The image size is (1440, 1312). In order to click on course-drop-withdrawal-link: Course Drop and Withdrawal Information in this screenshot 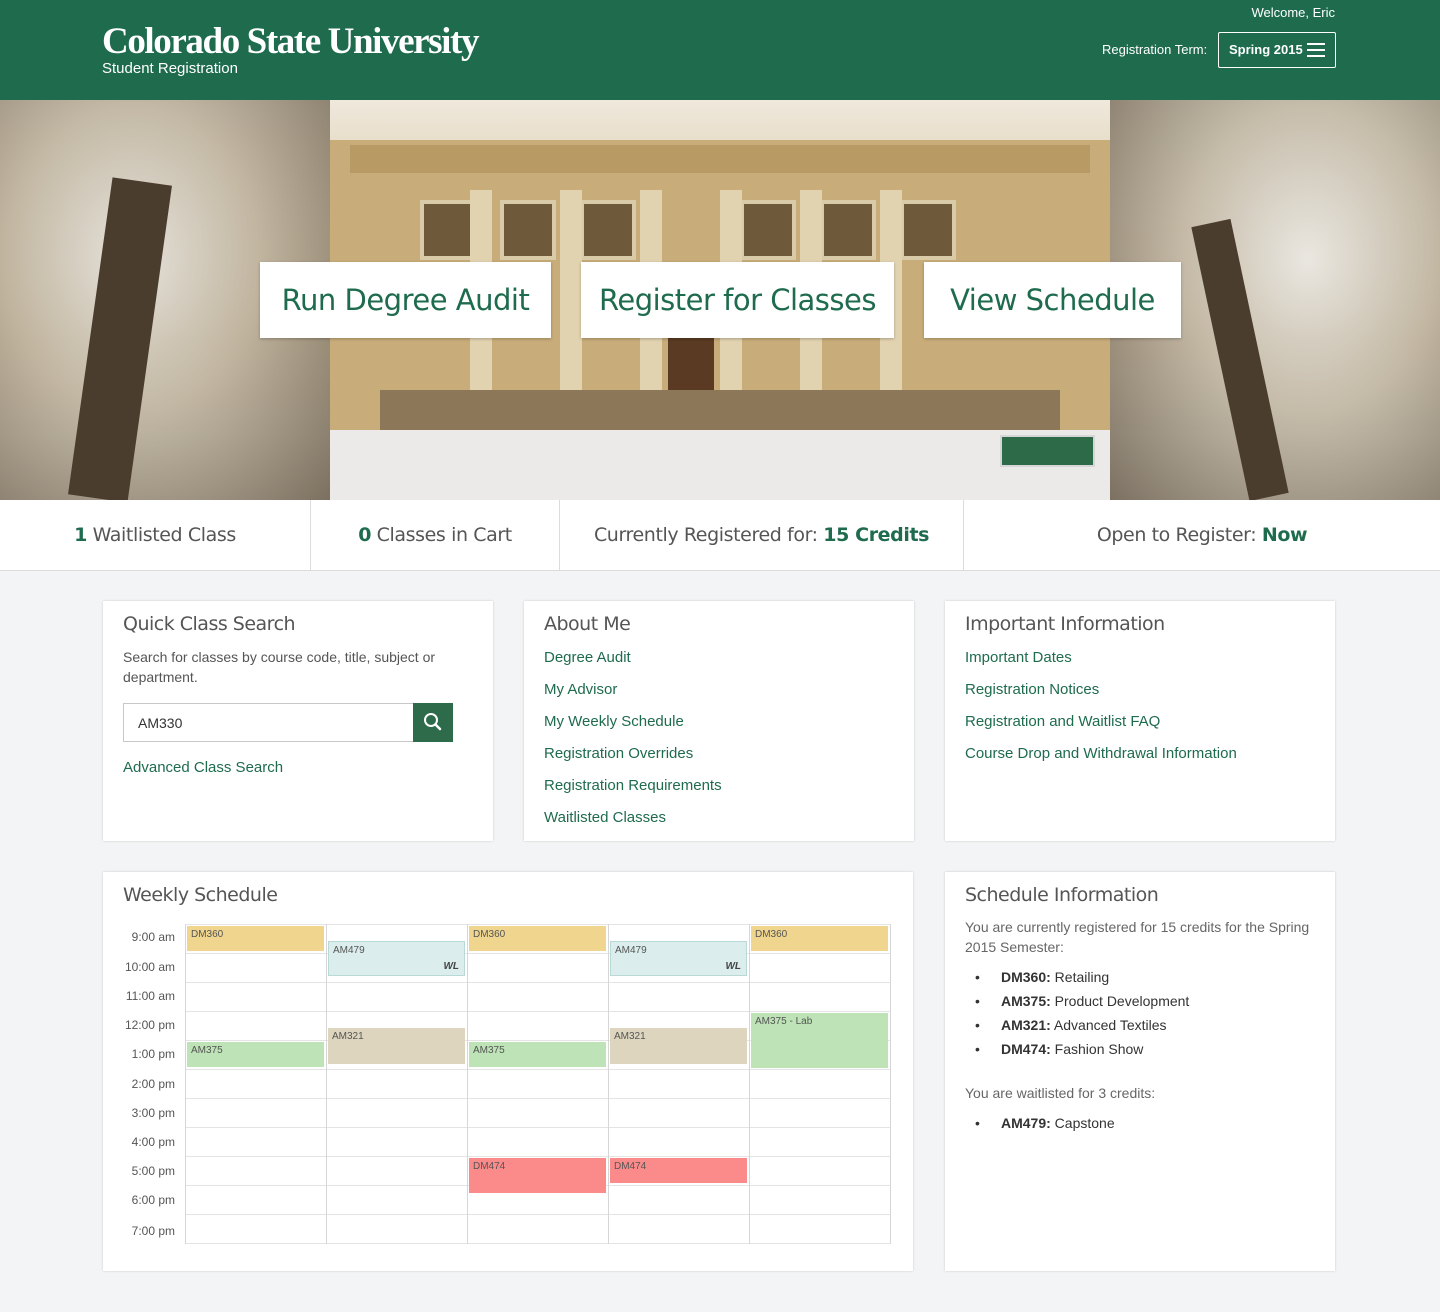, I will do `click(1101, 759)`.